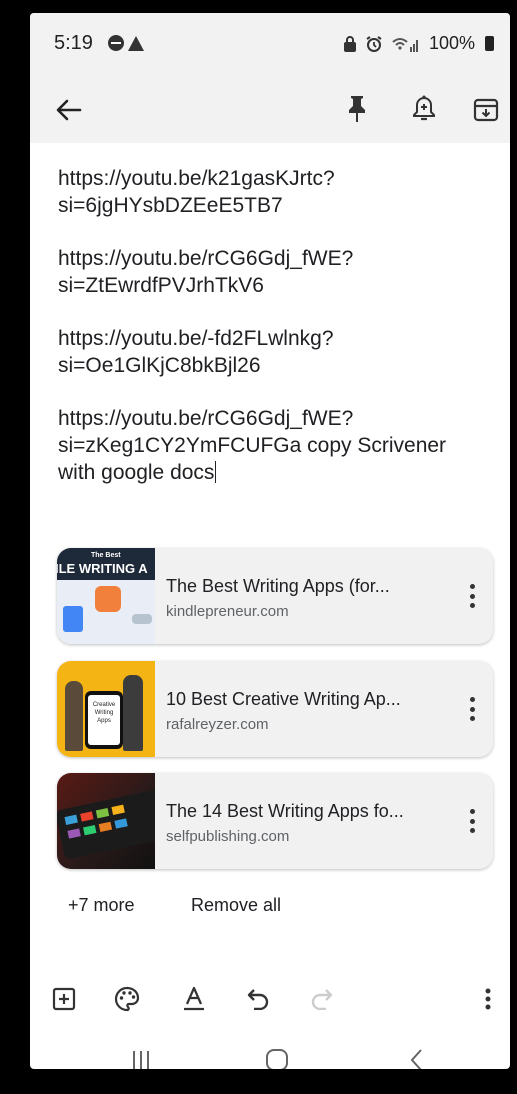  I want to click on recents-icon, so click(141, 1057).